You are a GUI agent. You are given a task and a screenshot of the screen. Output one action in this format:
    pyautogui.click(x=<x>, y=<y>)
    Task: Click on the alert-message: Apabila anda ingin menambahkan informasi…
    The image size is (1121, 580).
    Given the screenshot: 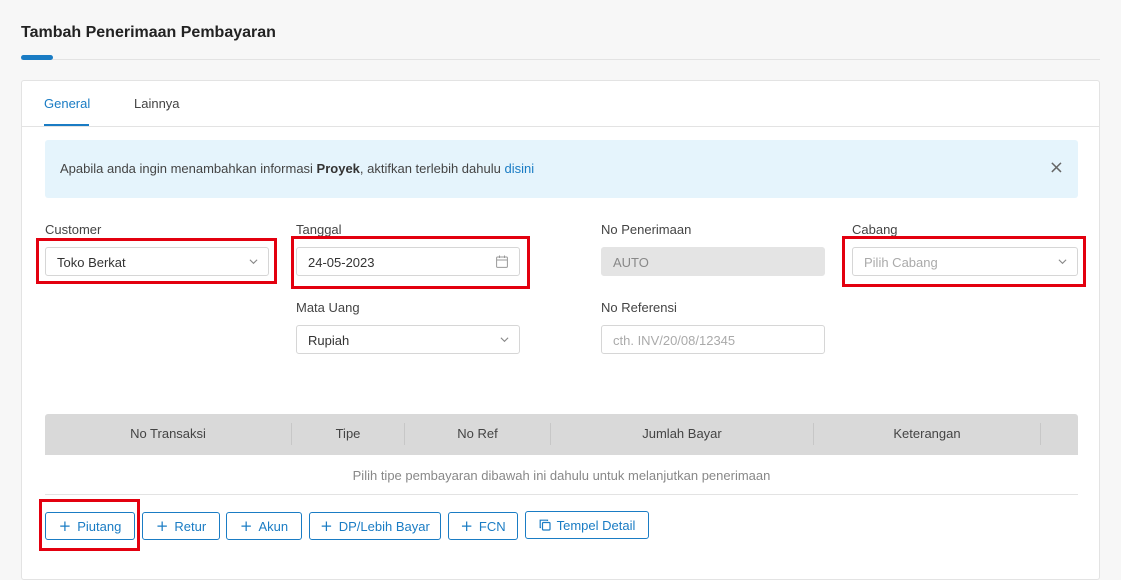 What is the action you would take?
    pyautogui.click(x=297, y=168)
    